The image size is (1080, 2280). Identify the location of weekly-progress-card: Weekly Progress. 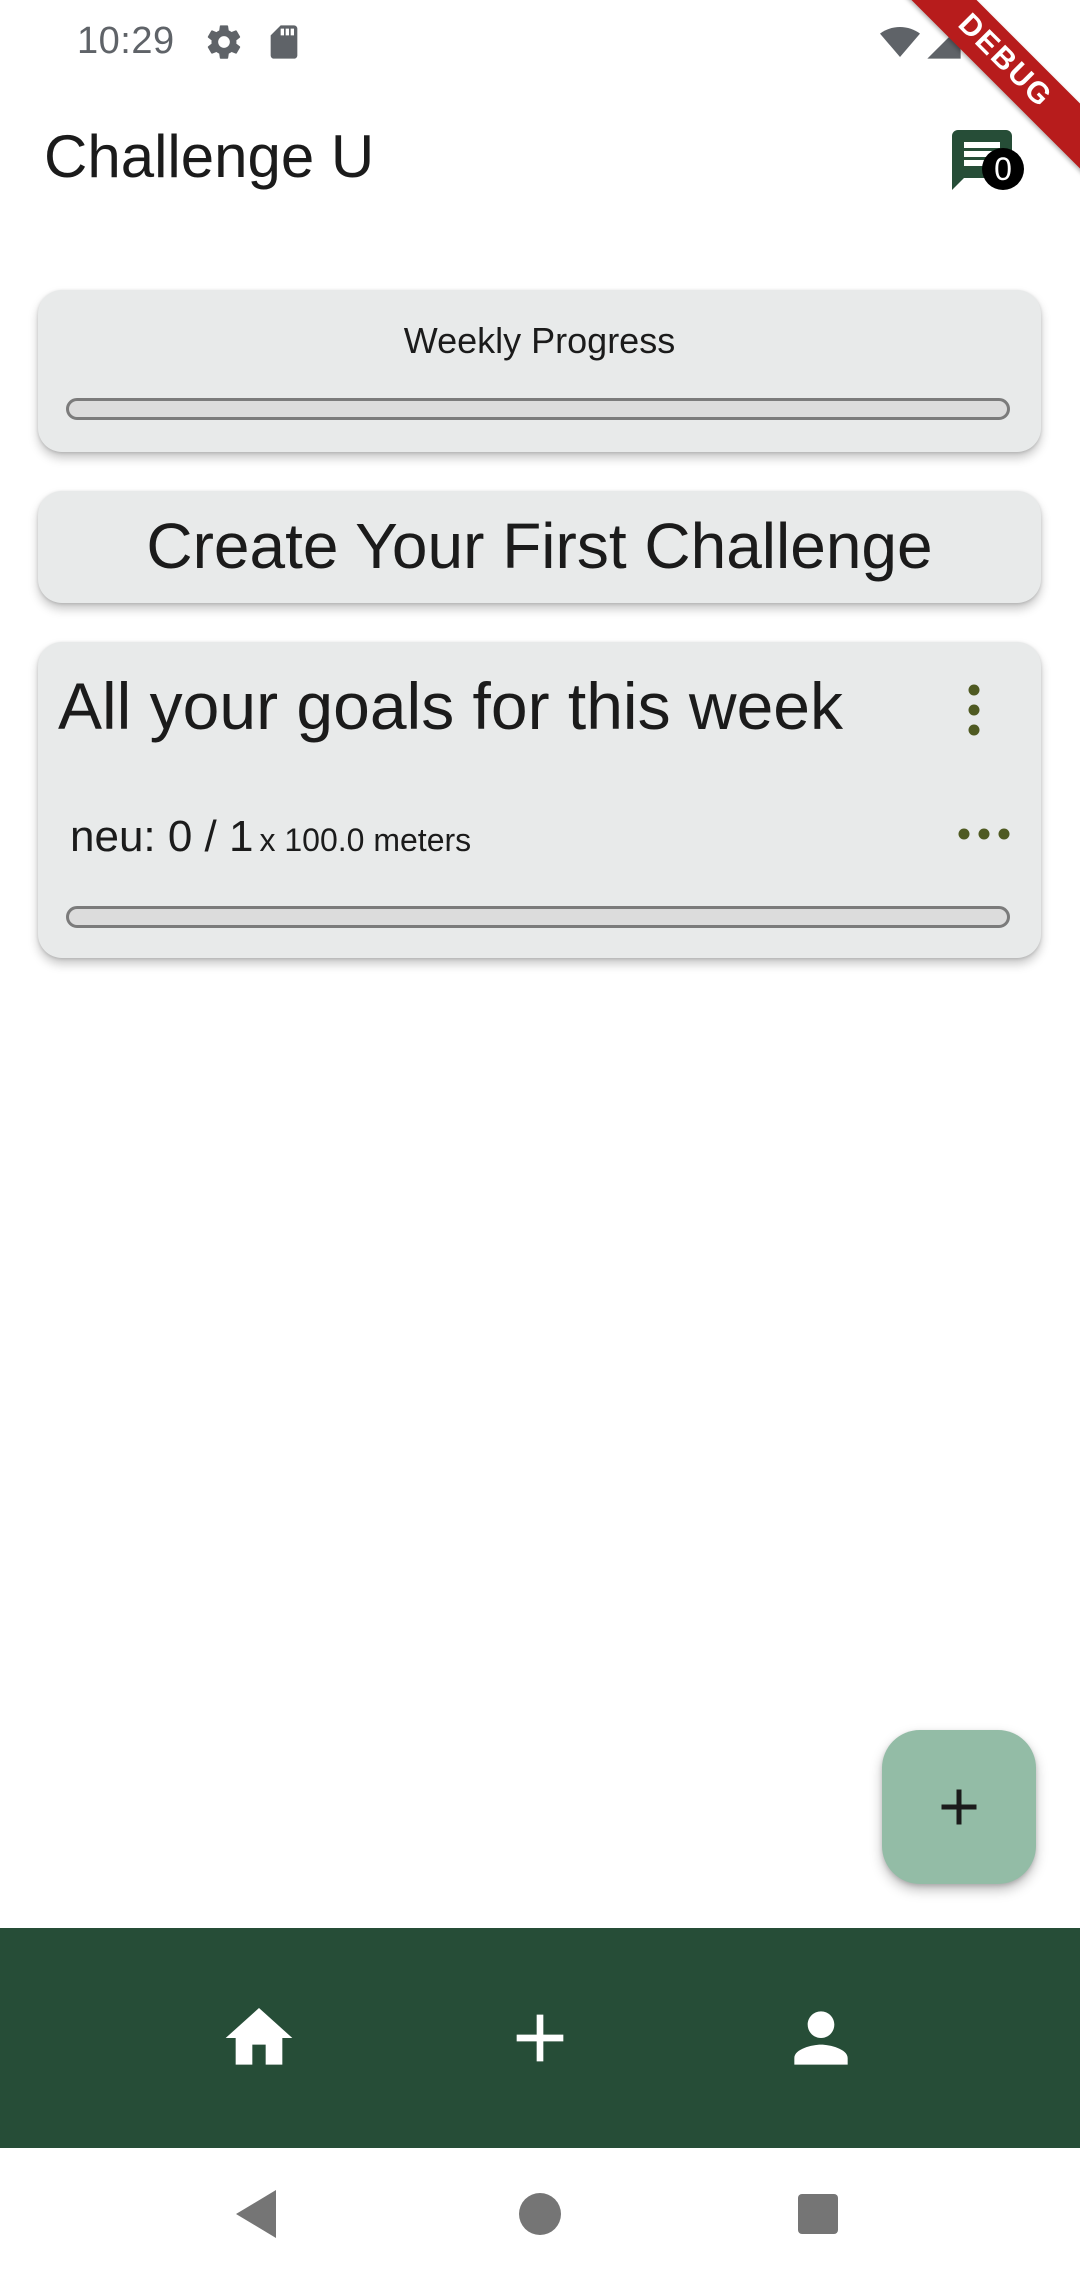
(539, 371).